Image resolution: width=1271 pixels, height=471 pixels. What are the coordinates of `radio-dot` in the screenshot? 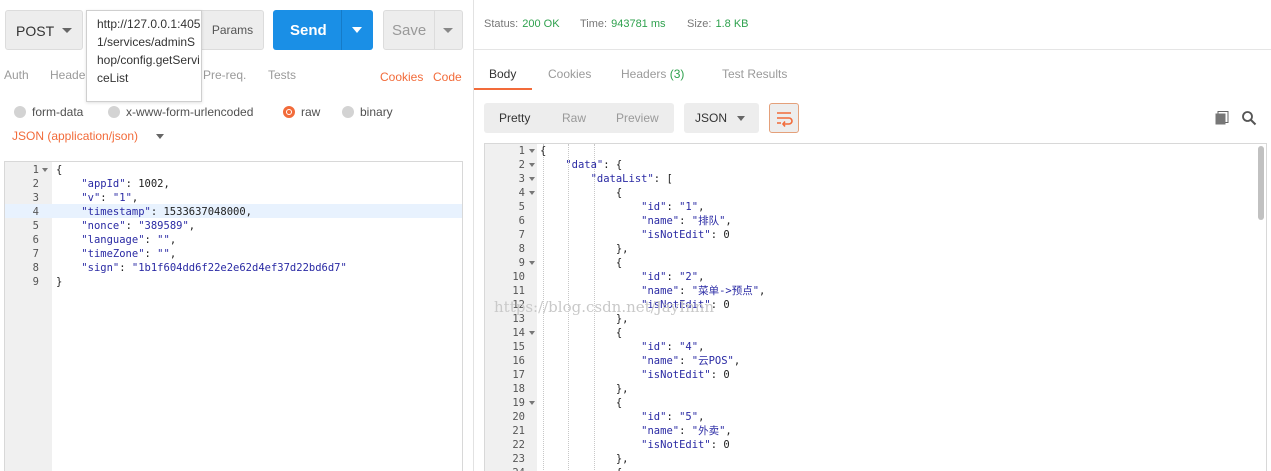 It's located at (348, 112).